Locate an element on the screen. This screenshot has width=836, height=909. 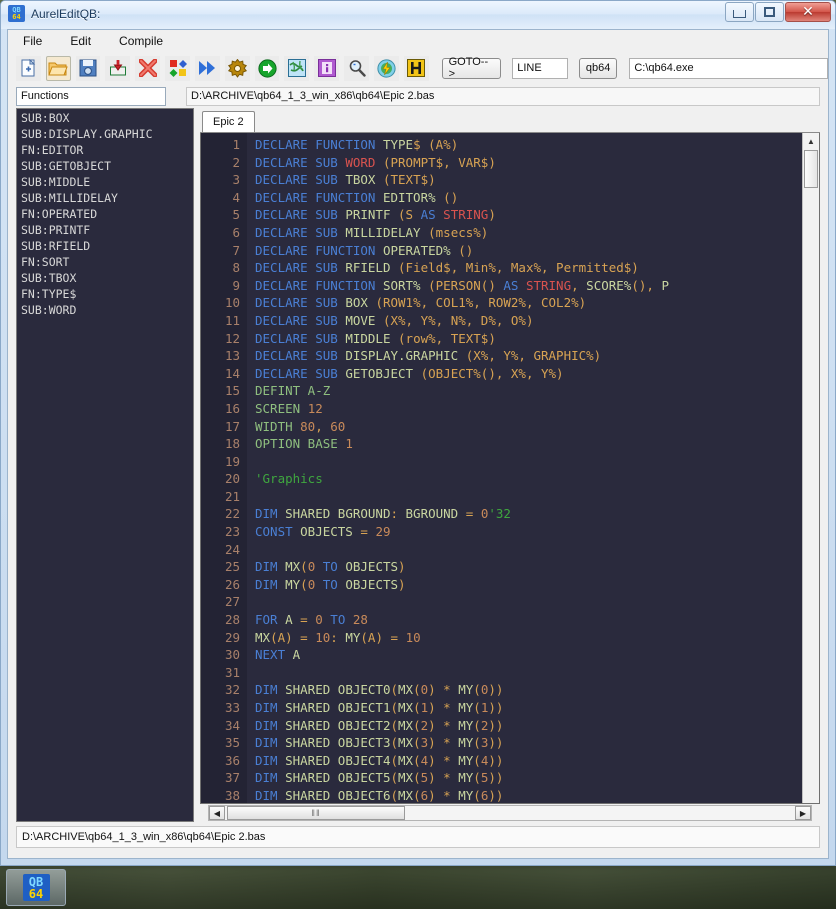
code-line: DEFINT A-Z is located at coordinates (528, 391).